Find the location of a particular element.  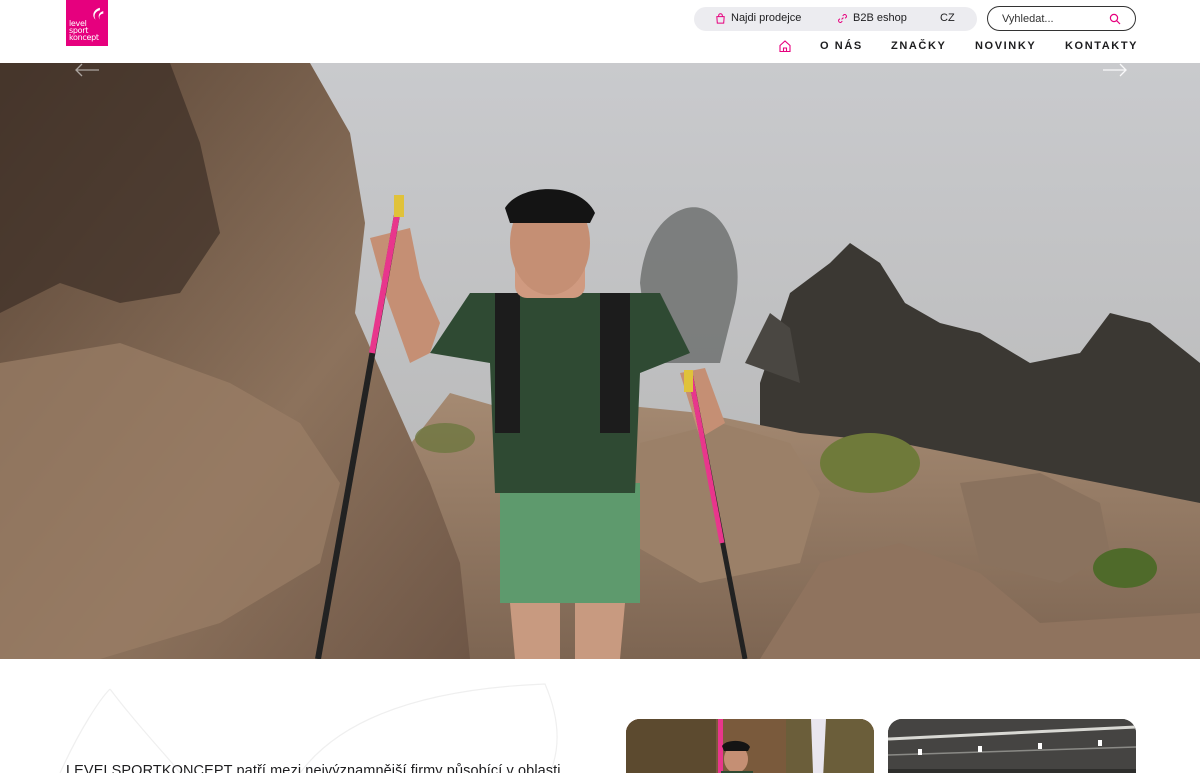

find-dealers-label: Najdi prodejce is located at coordinates (766, 18).